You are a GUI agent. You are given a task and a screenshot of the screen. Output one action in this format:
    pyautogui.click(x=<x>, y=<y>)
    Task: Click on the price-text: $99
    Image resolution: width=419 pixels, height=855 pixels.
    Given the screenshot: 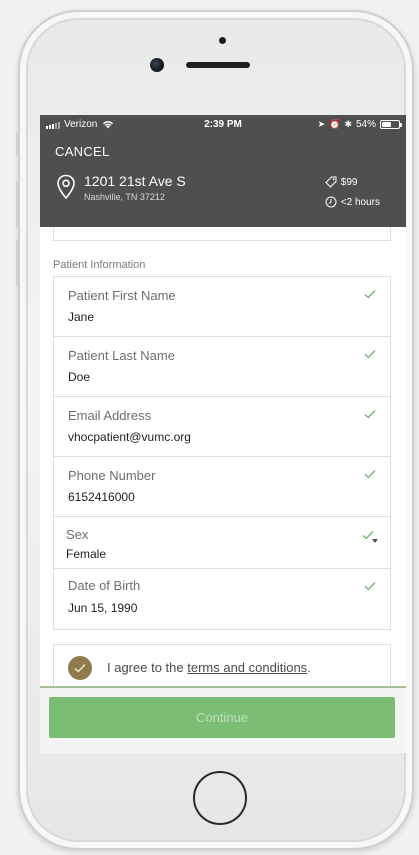 What is the action you would take?
    pyautogui.click(x=349, y=182)
    